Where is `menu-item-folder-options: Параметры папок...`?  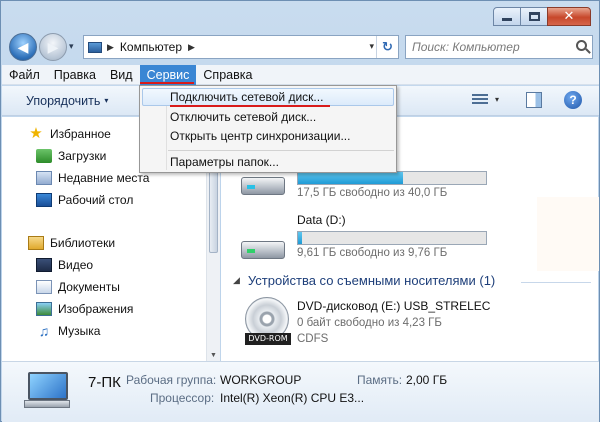 menu-item-folder-options: Параметры папок... is located at coordinates (224, 162).